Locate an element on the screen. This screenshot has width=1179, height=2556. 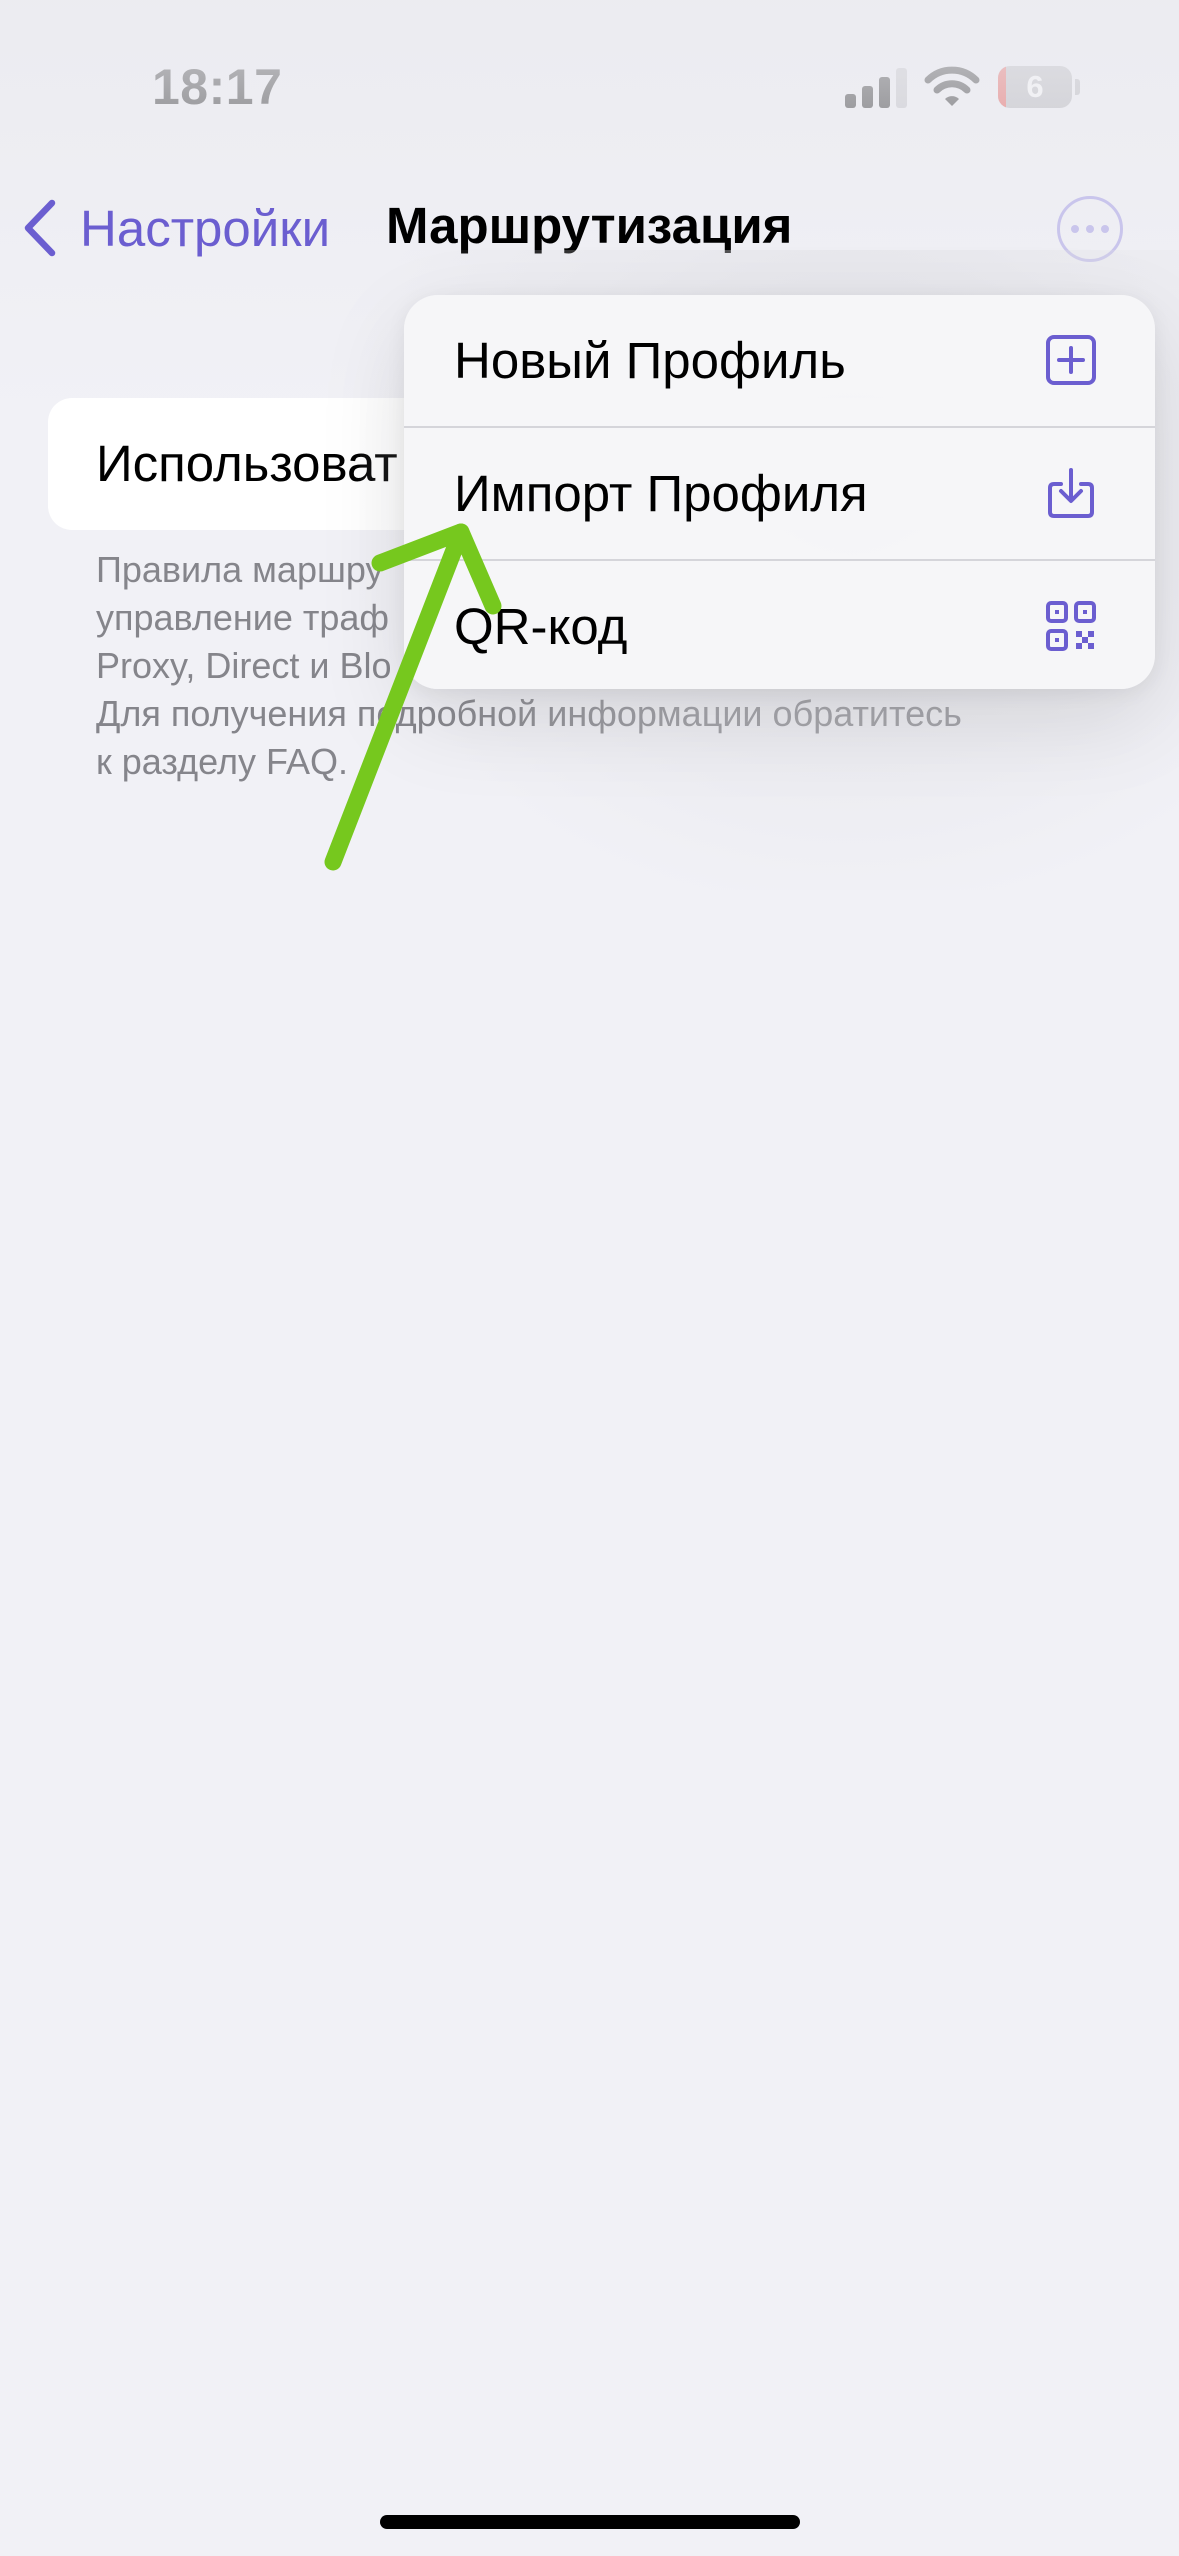
signal-icon is located at coordinates (876, 88).